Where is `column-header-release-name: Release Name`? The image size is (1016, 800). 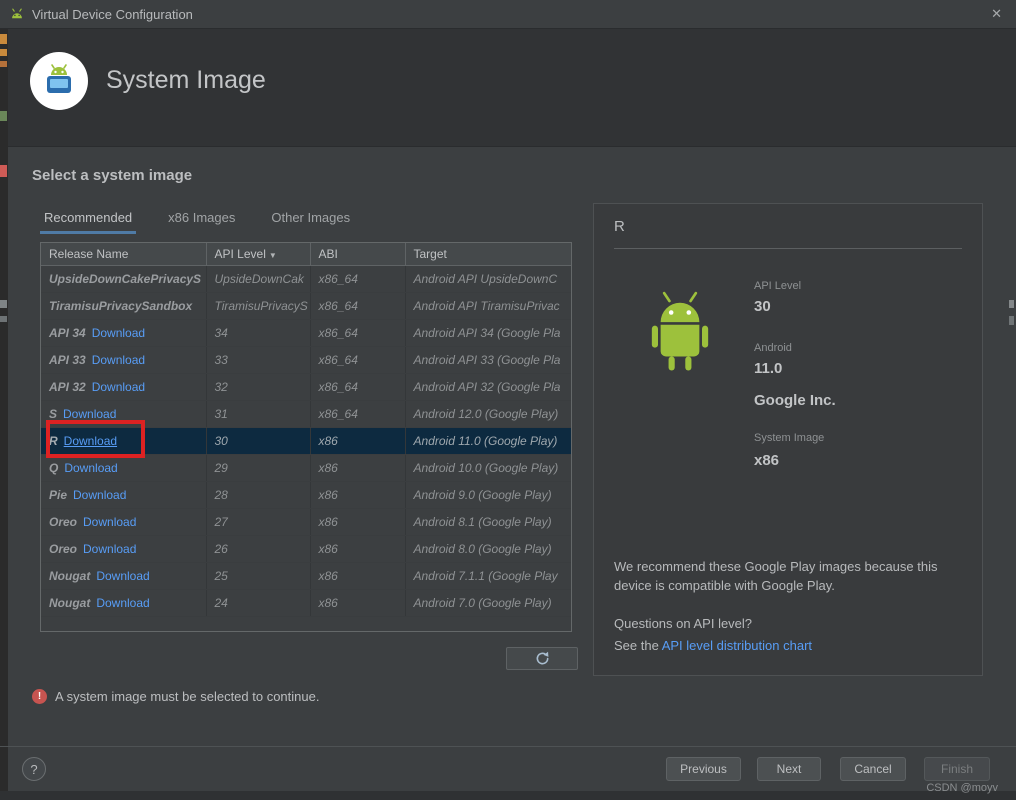 column-header-release-name: Release Name is located at coordinates (124, 254).